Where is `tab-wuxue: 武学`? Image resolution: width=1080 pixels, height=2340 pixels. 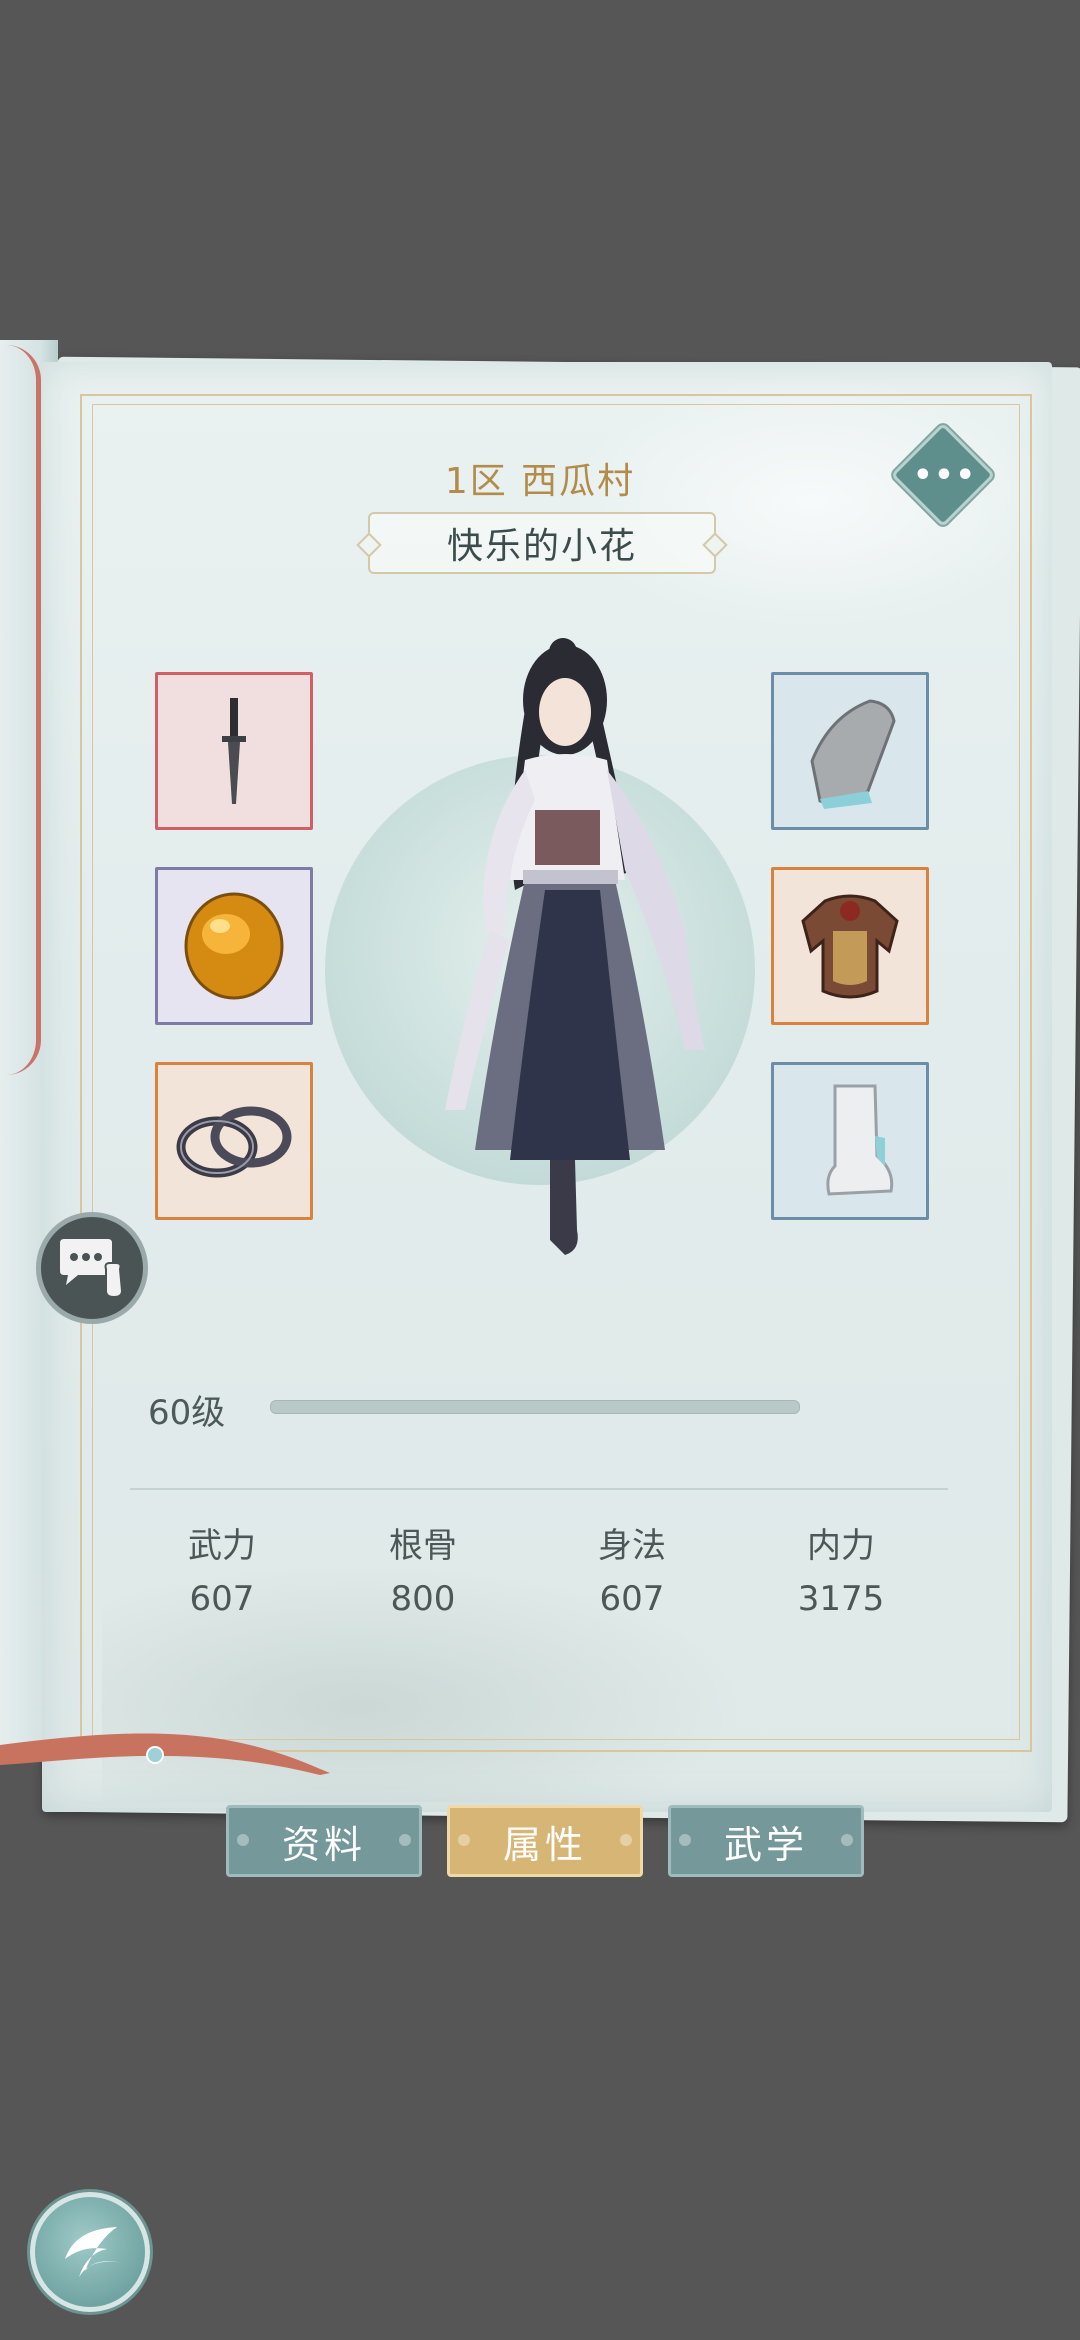
tab-wuxue: 武学 is located at coordinates (766, 1841).